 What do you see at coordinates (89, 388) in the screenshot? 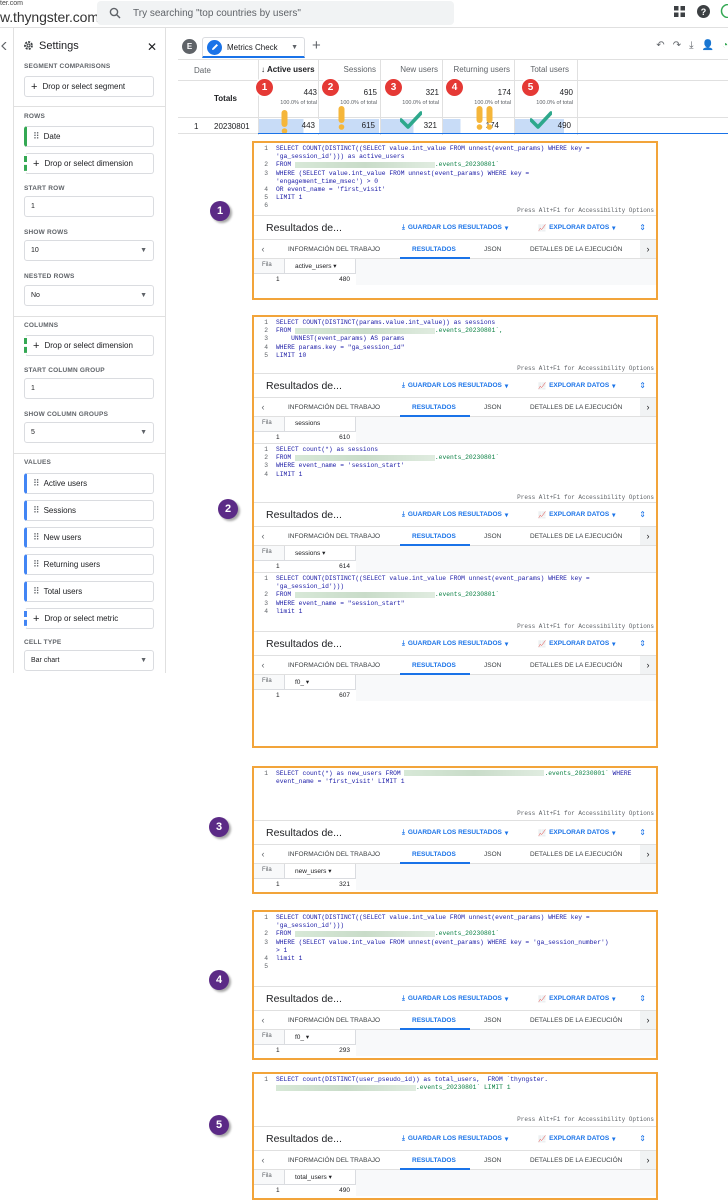
I see `start-column-group-input: 1` at bounding box center [89, 388].